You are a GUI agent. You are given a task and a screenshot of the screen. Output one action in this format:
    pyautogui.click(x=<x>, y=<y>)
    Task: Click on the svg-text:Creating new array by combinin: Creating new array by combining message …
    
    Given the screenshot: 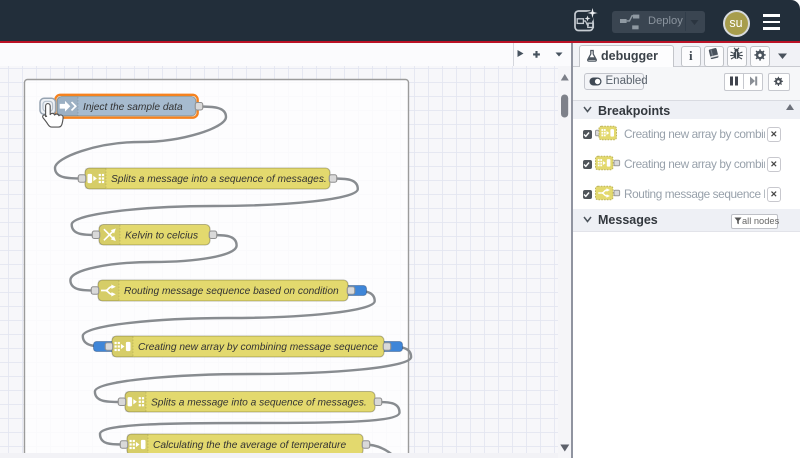 What is the action you would take?
    pyautogui.click(x=258, y=347)
    